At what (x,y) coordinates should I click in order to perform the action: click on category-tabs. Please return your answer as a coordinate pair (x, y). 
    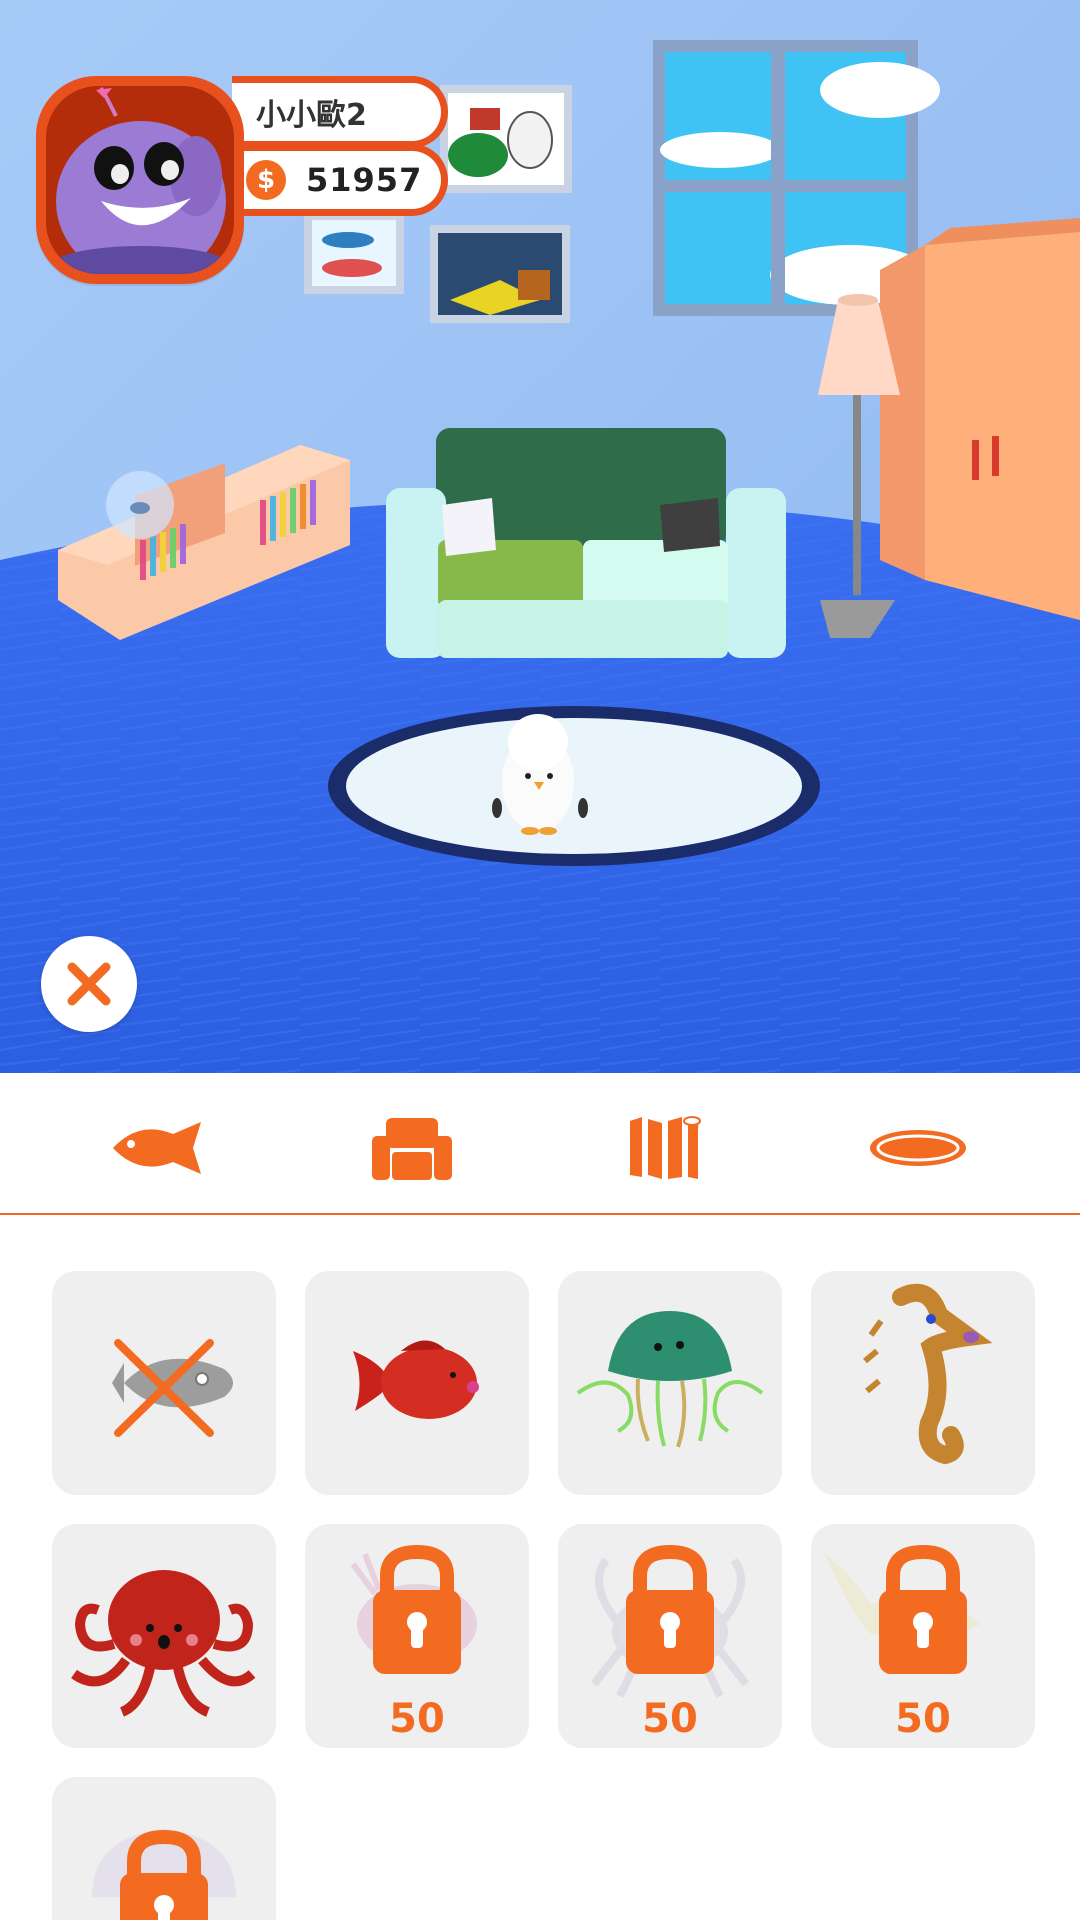
    Looking at the image, I should click on (540, 1144).